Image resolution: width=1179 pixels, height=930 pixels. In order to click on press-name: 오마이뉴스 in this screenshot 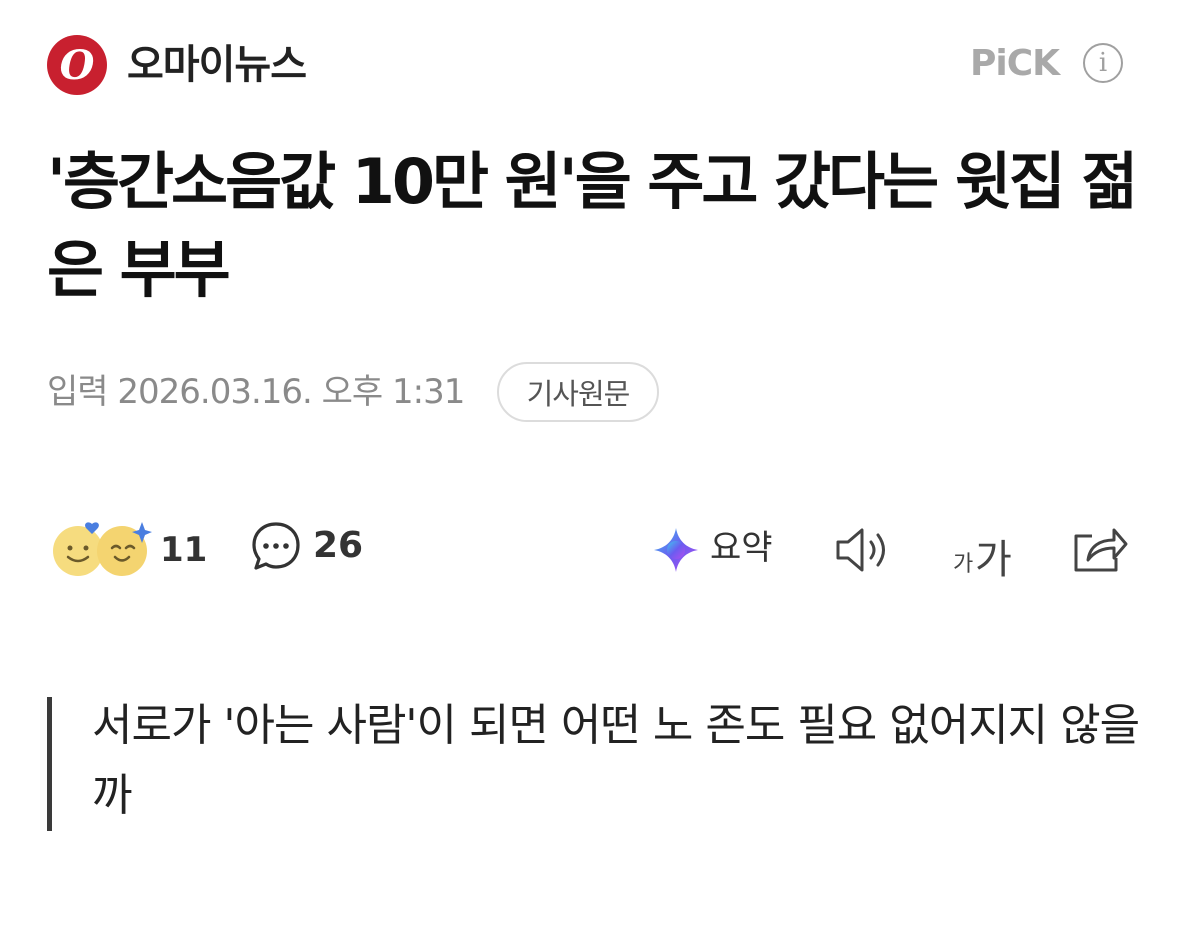, I will do `click(217, 65)`.